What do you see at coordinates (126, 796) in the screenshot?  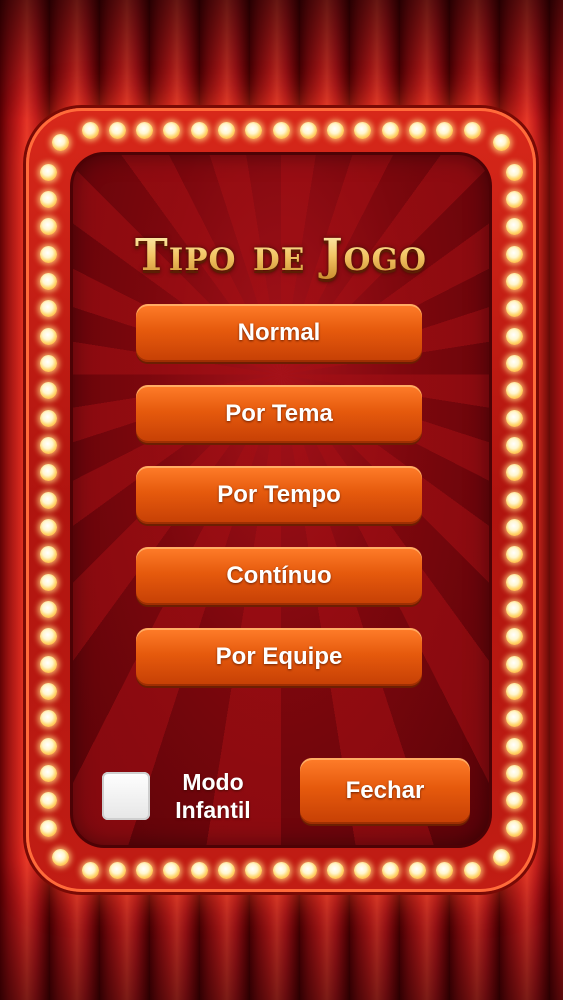 I see `kids-mode-checkbox` at bounding box center [126, 796].